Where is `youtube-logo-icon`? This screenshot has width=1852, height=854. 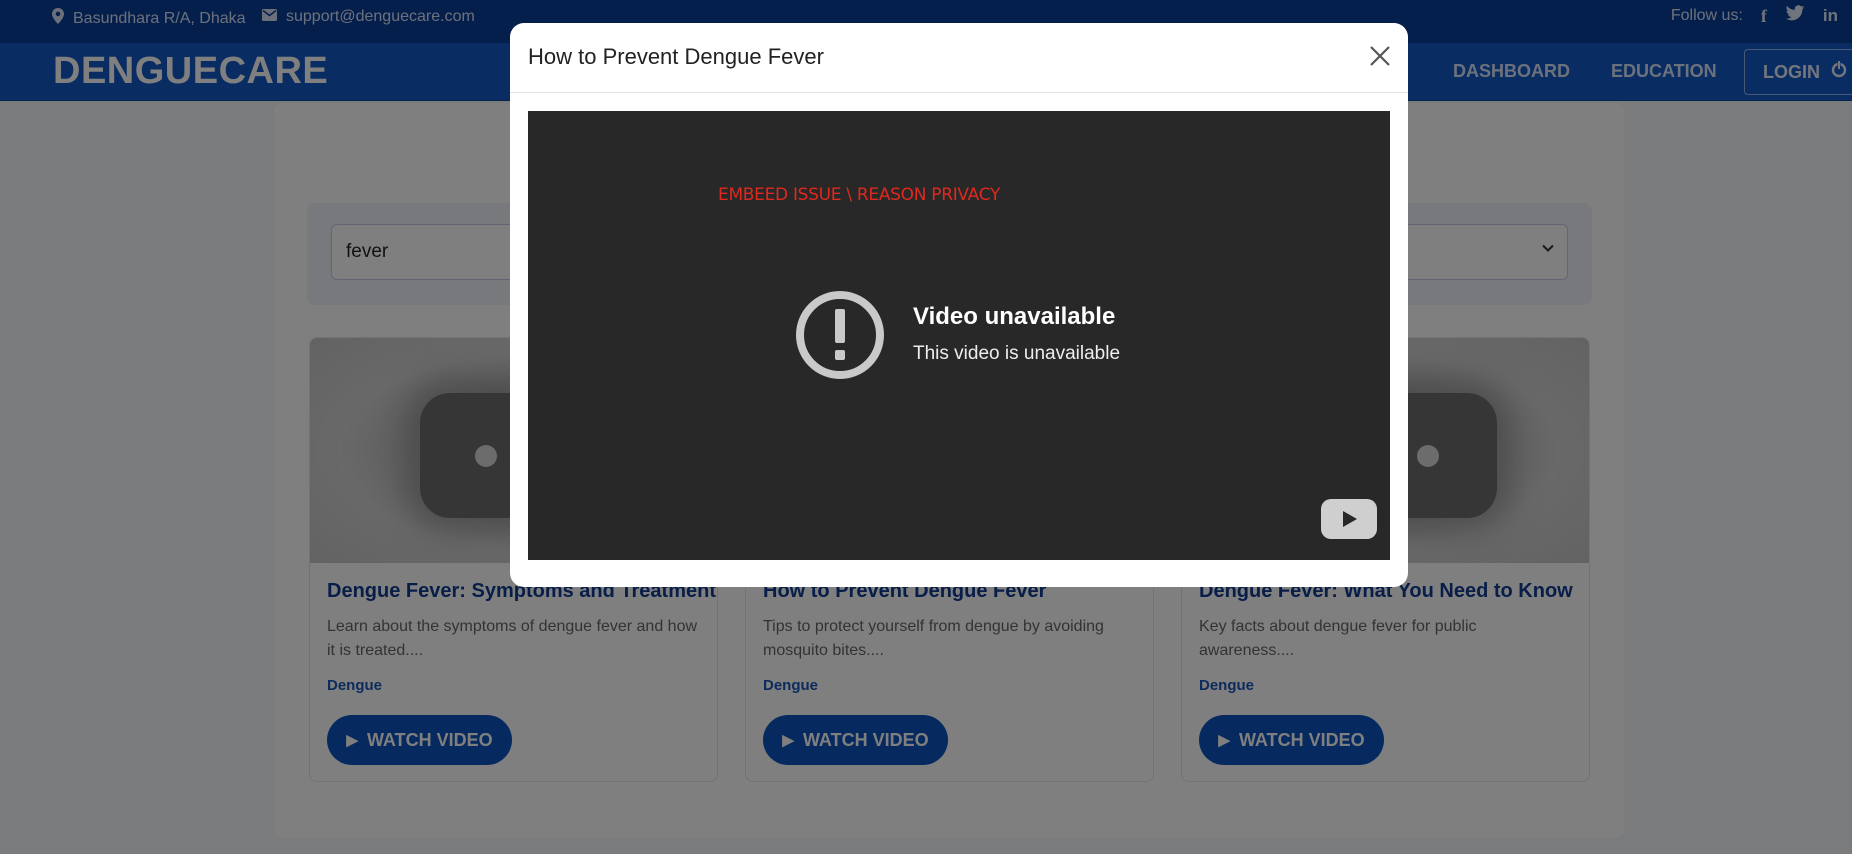 youtube-logo-icon is located at coordinates (1349, 519).